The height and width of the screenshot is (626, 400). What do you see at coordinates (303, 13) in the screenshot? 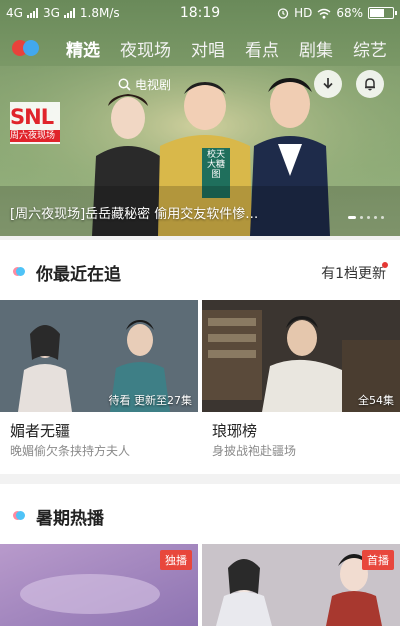
I see `hd-label: HD` at bounding box center [303, 13].